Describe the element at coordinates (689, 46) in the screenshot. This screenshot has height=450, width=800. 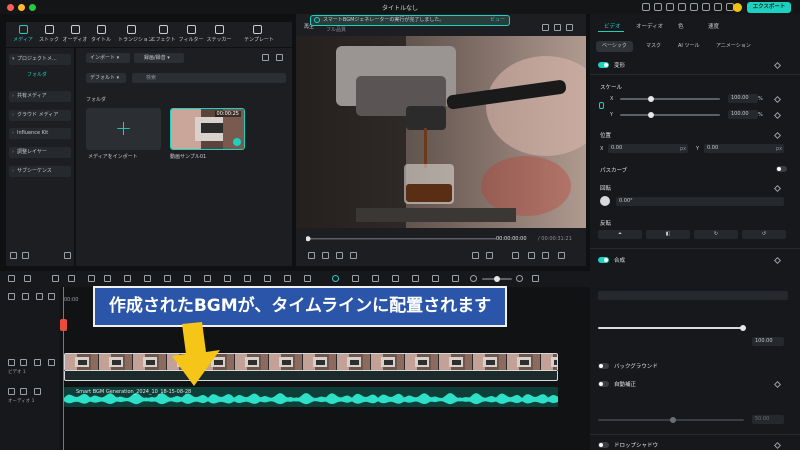
I see `subtab-ai-tools: AI ツール` at that location.